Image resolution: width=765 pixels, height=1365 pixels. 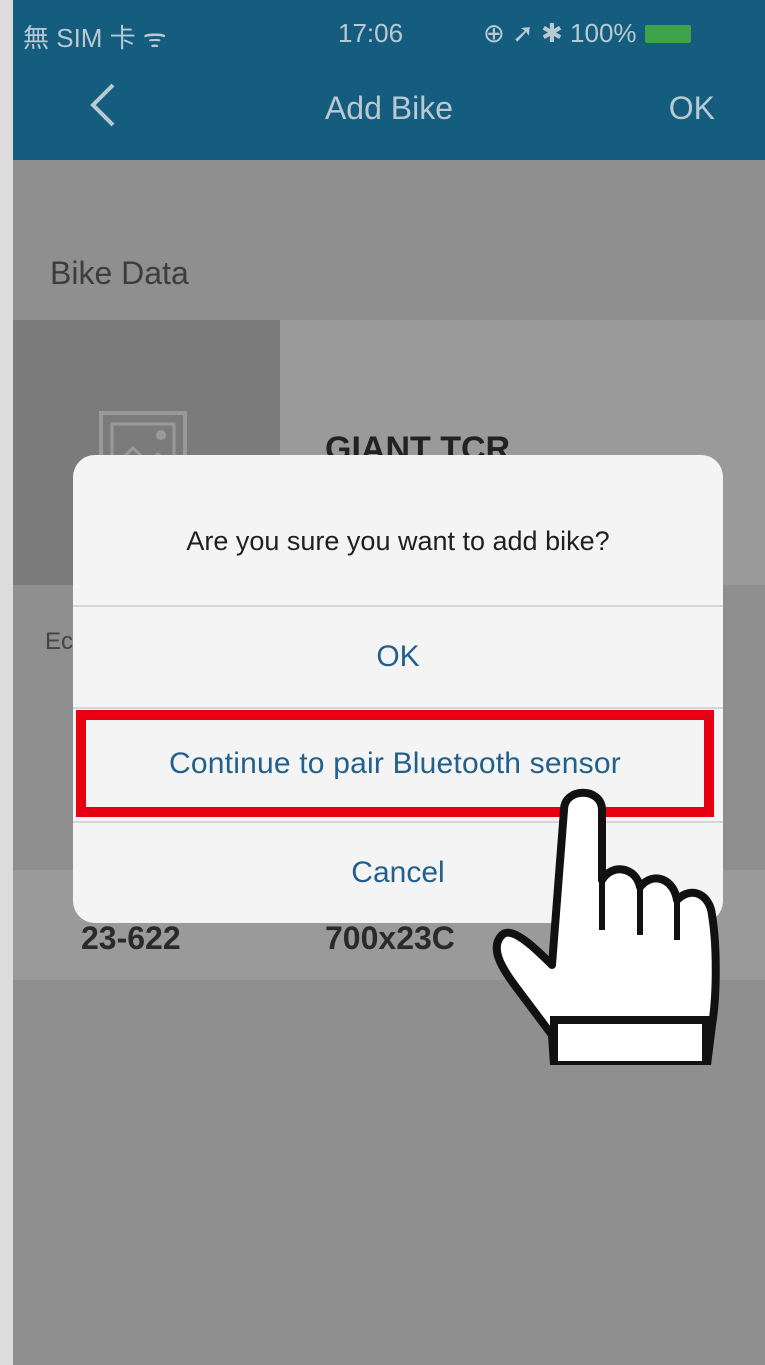 What do you see at coordinates (371, 33) in the screenshot?
I see `status-time: 17:06` at bounding box center [371, 33].